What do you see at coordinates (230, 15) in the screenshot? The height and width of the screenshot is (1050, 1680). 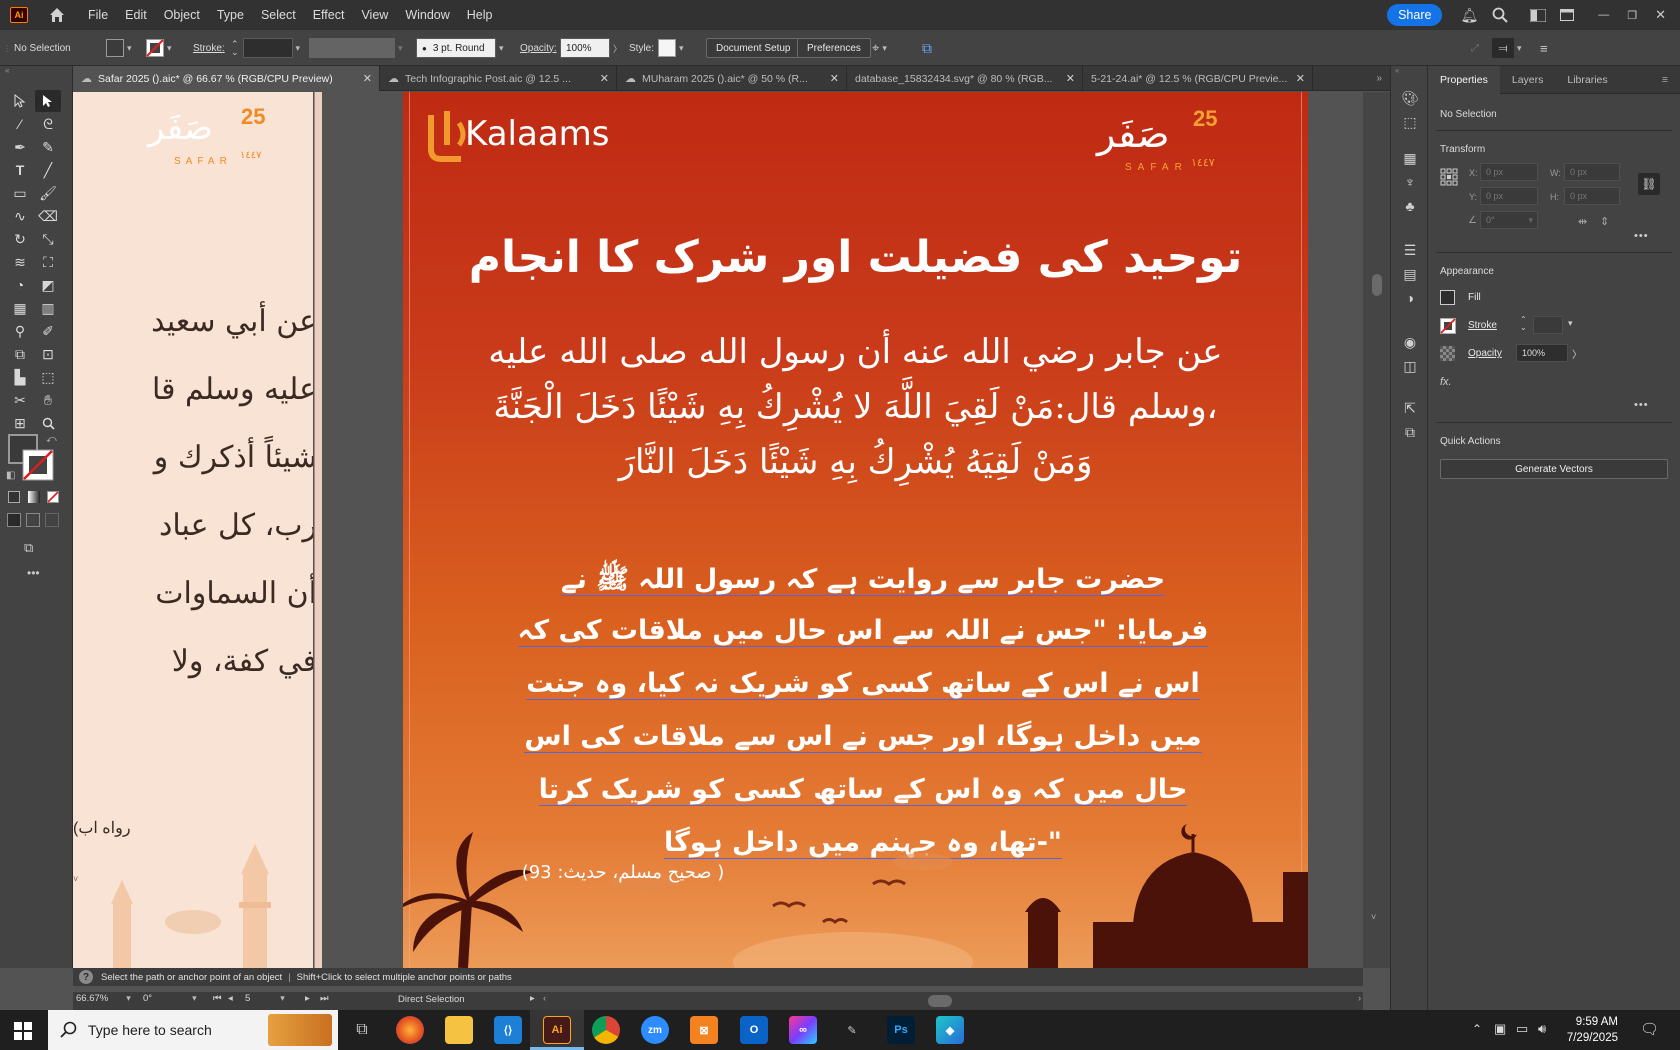 I see `menu-type: Type` at bounding box center [230, 15].